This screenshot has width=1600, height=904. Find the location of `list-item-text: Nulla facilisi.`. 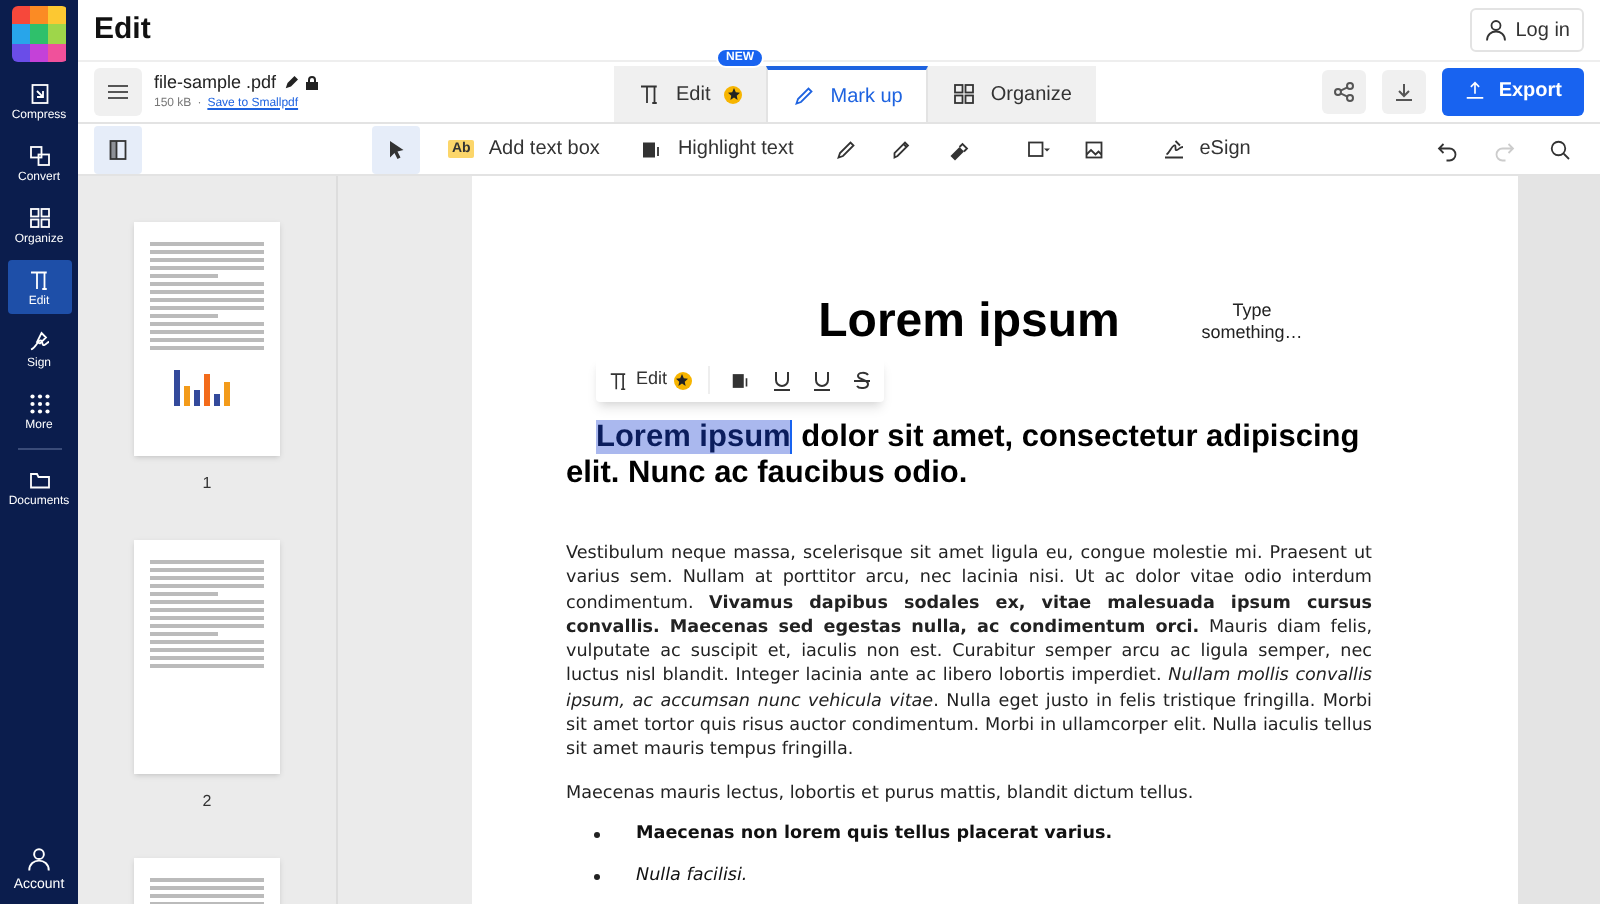

list-item-text: Nulla facilisi. is located at coordinates (692, 876).